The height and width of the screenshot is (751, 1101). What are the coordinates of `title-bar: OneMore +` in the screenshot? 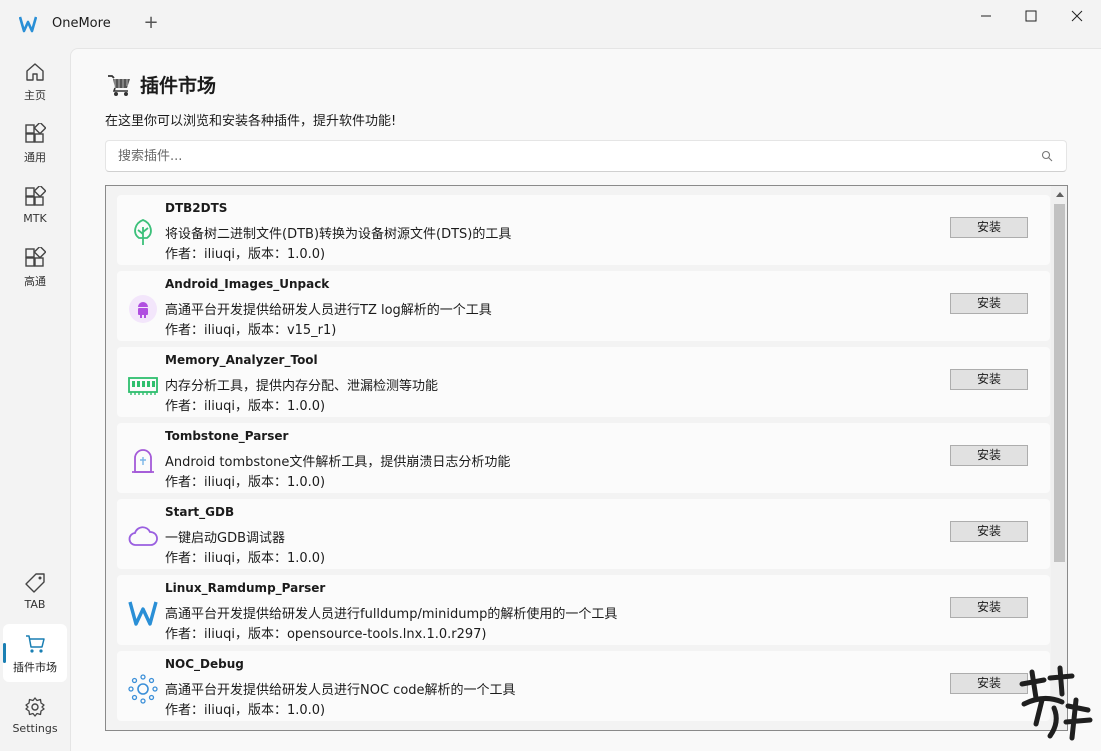 It's located at (550, 24).